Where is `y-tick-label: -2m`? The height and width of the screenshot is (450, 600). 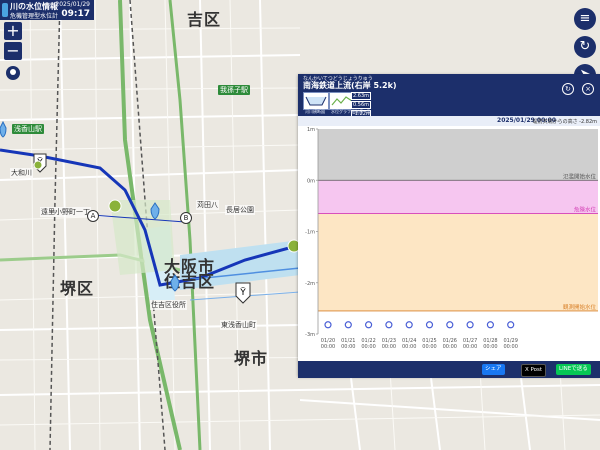 y-tick-label: -2m is located at coordinates (310, 284).